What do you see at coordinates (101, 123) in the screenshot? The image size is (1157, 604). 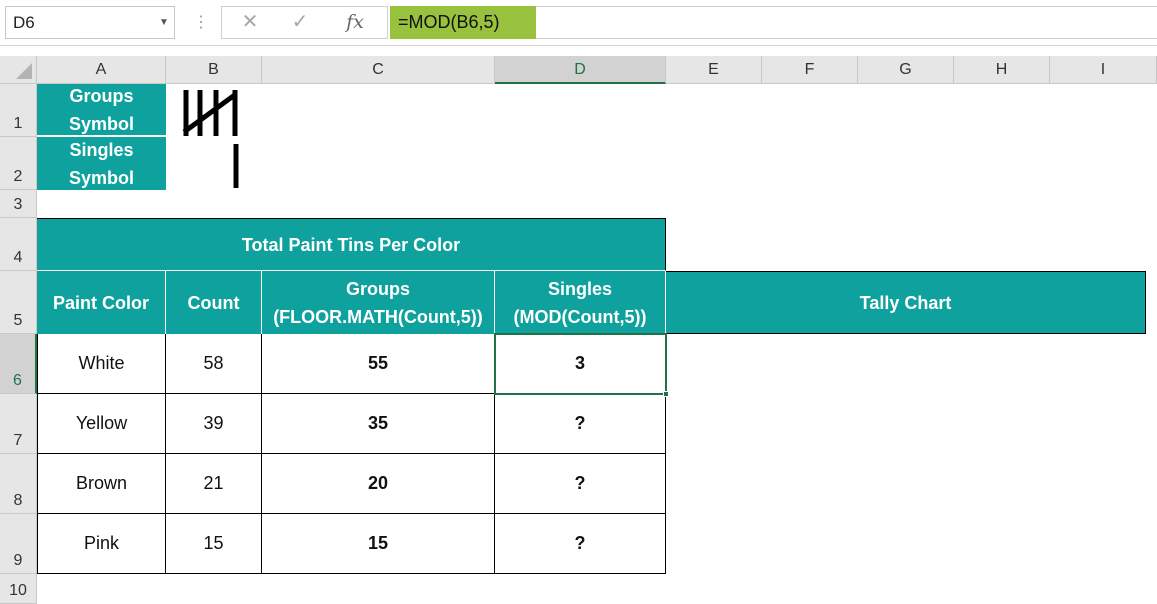 I see `groups-symbol-label-line2: Symbol` at bounding box center [101, 123].